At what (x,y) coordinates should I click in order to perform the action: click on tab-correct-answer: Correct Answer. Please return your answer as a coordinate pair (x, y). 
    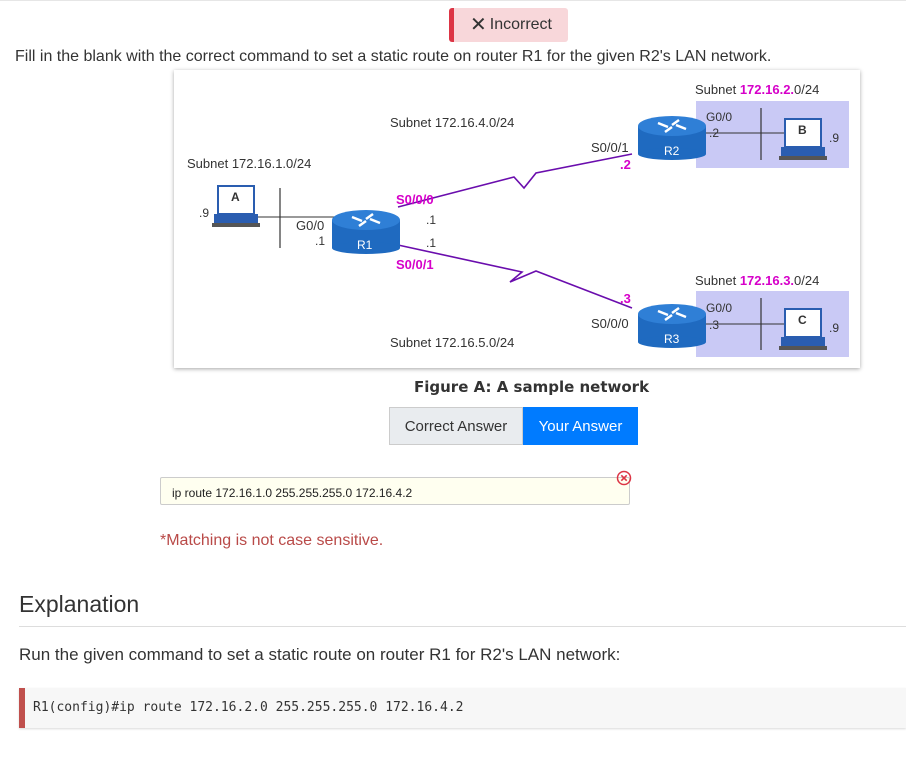
    Looking at the image, I should click on (456, 426).